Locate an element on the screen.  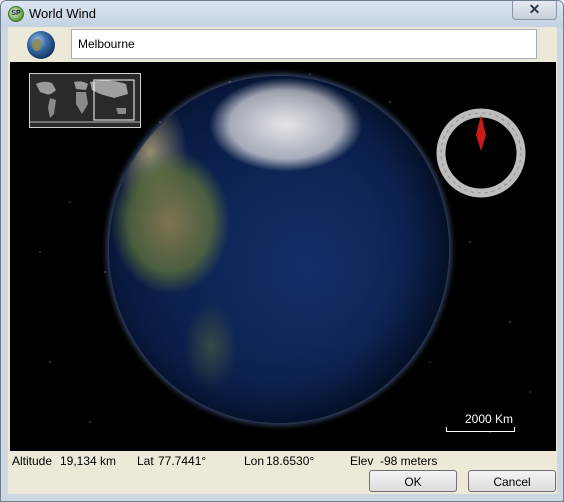
globe-icon is located at coordinates (41, 45).